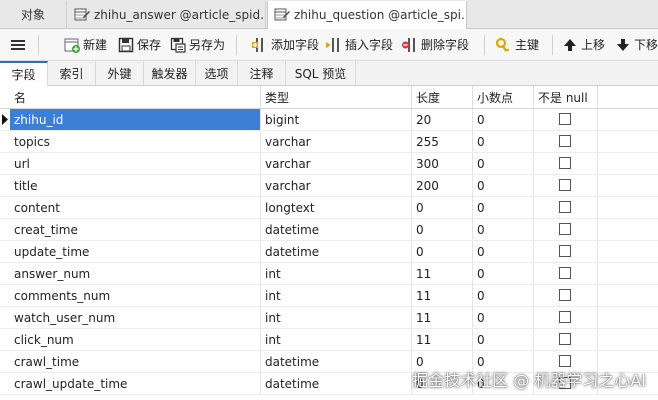  What do you see at coordinates (336, 207) in the screenshot?
I see `cell-type: longtext` at bounding box center [336, 207].